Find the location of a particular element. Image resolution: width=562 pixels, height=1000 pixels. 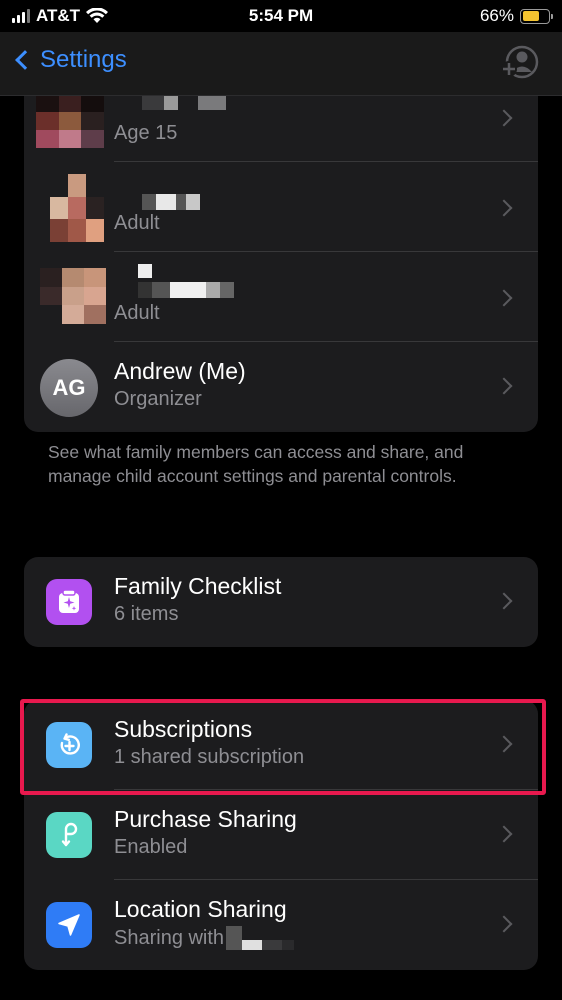

subscription-refresh-icon is located at coordinates (69, 745).